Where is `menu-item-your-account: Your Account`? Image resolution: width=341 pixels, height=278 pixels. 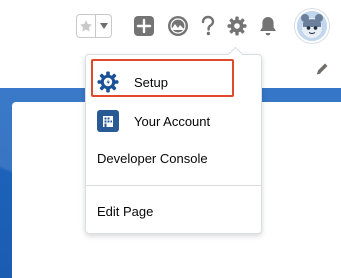
menu-item-your-account: Your Account is located at coordinates (173, 121).